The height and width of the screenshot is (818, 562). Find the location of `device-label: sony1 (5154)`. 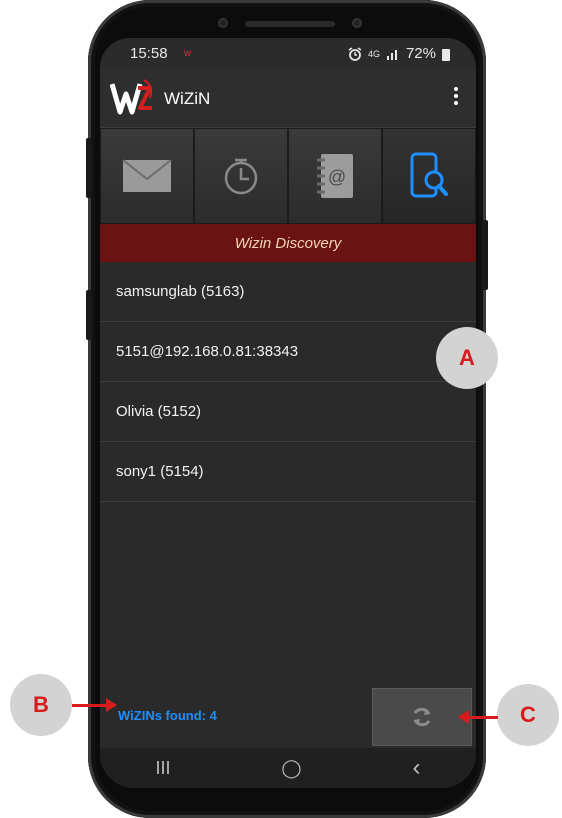

device-label: sony1 (5154) is located at coordinates (160, 471).